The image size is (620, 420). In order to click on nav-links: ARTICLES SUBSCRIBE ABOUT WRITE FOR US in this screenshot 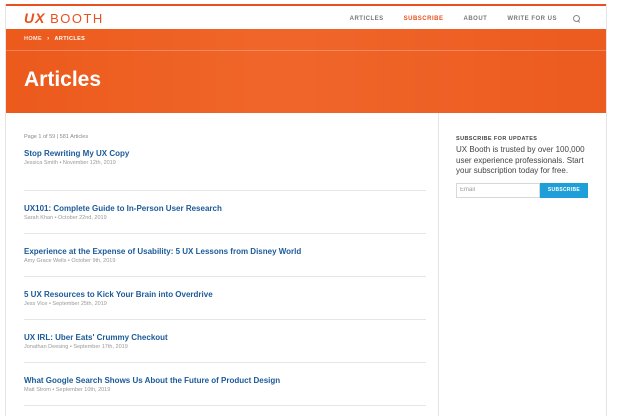, I will do `click(455, 18)`.